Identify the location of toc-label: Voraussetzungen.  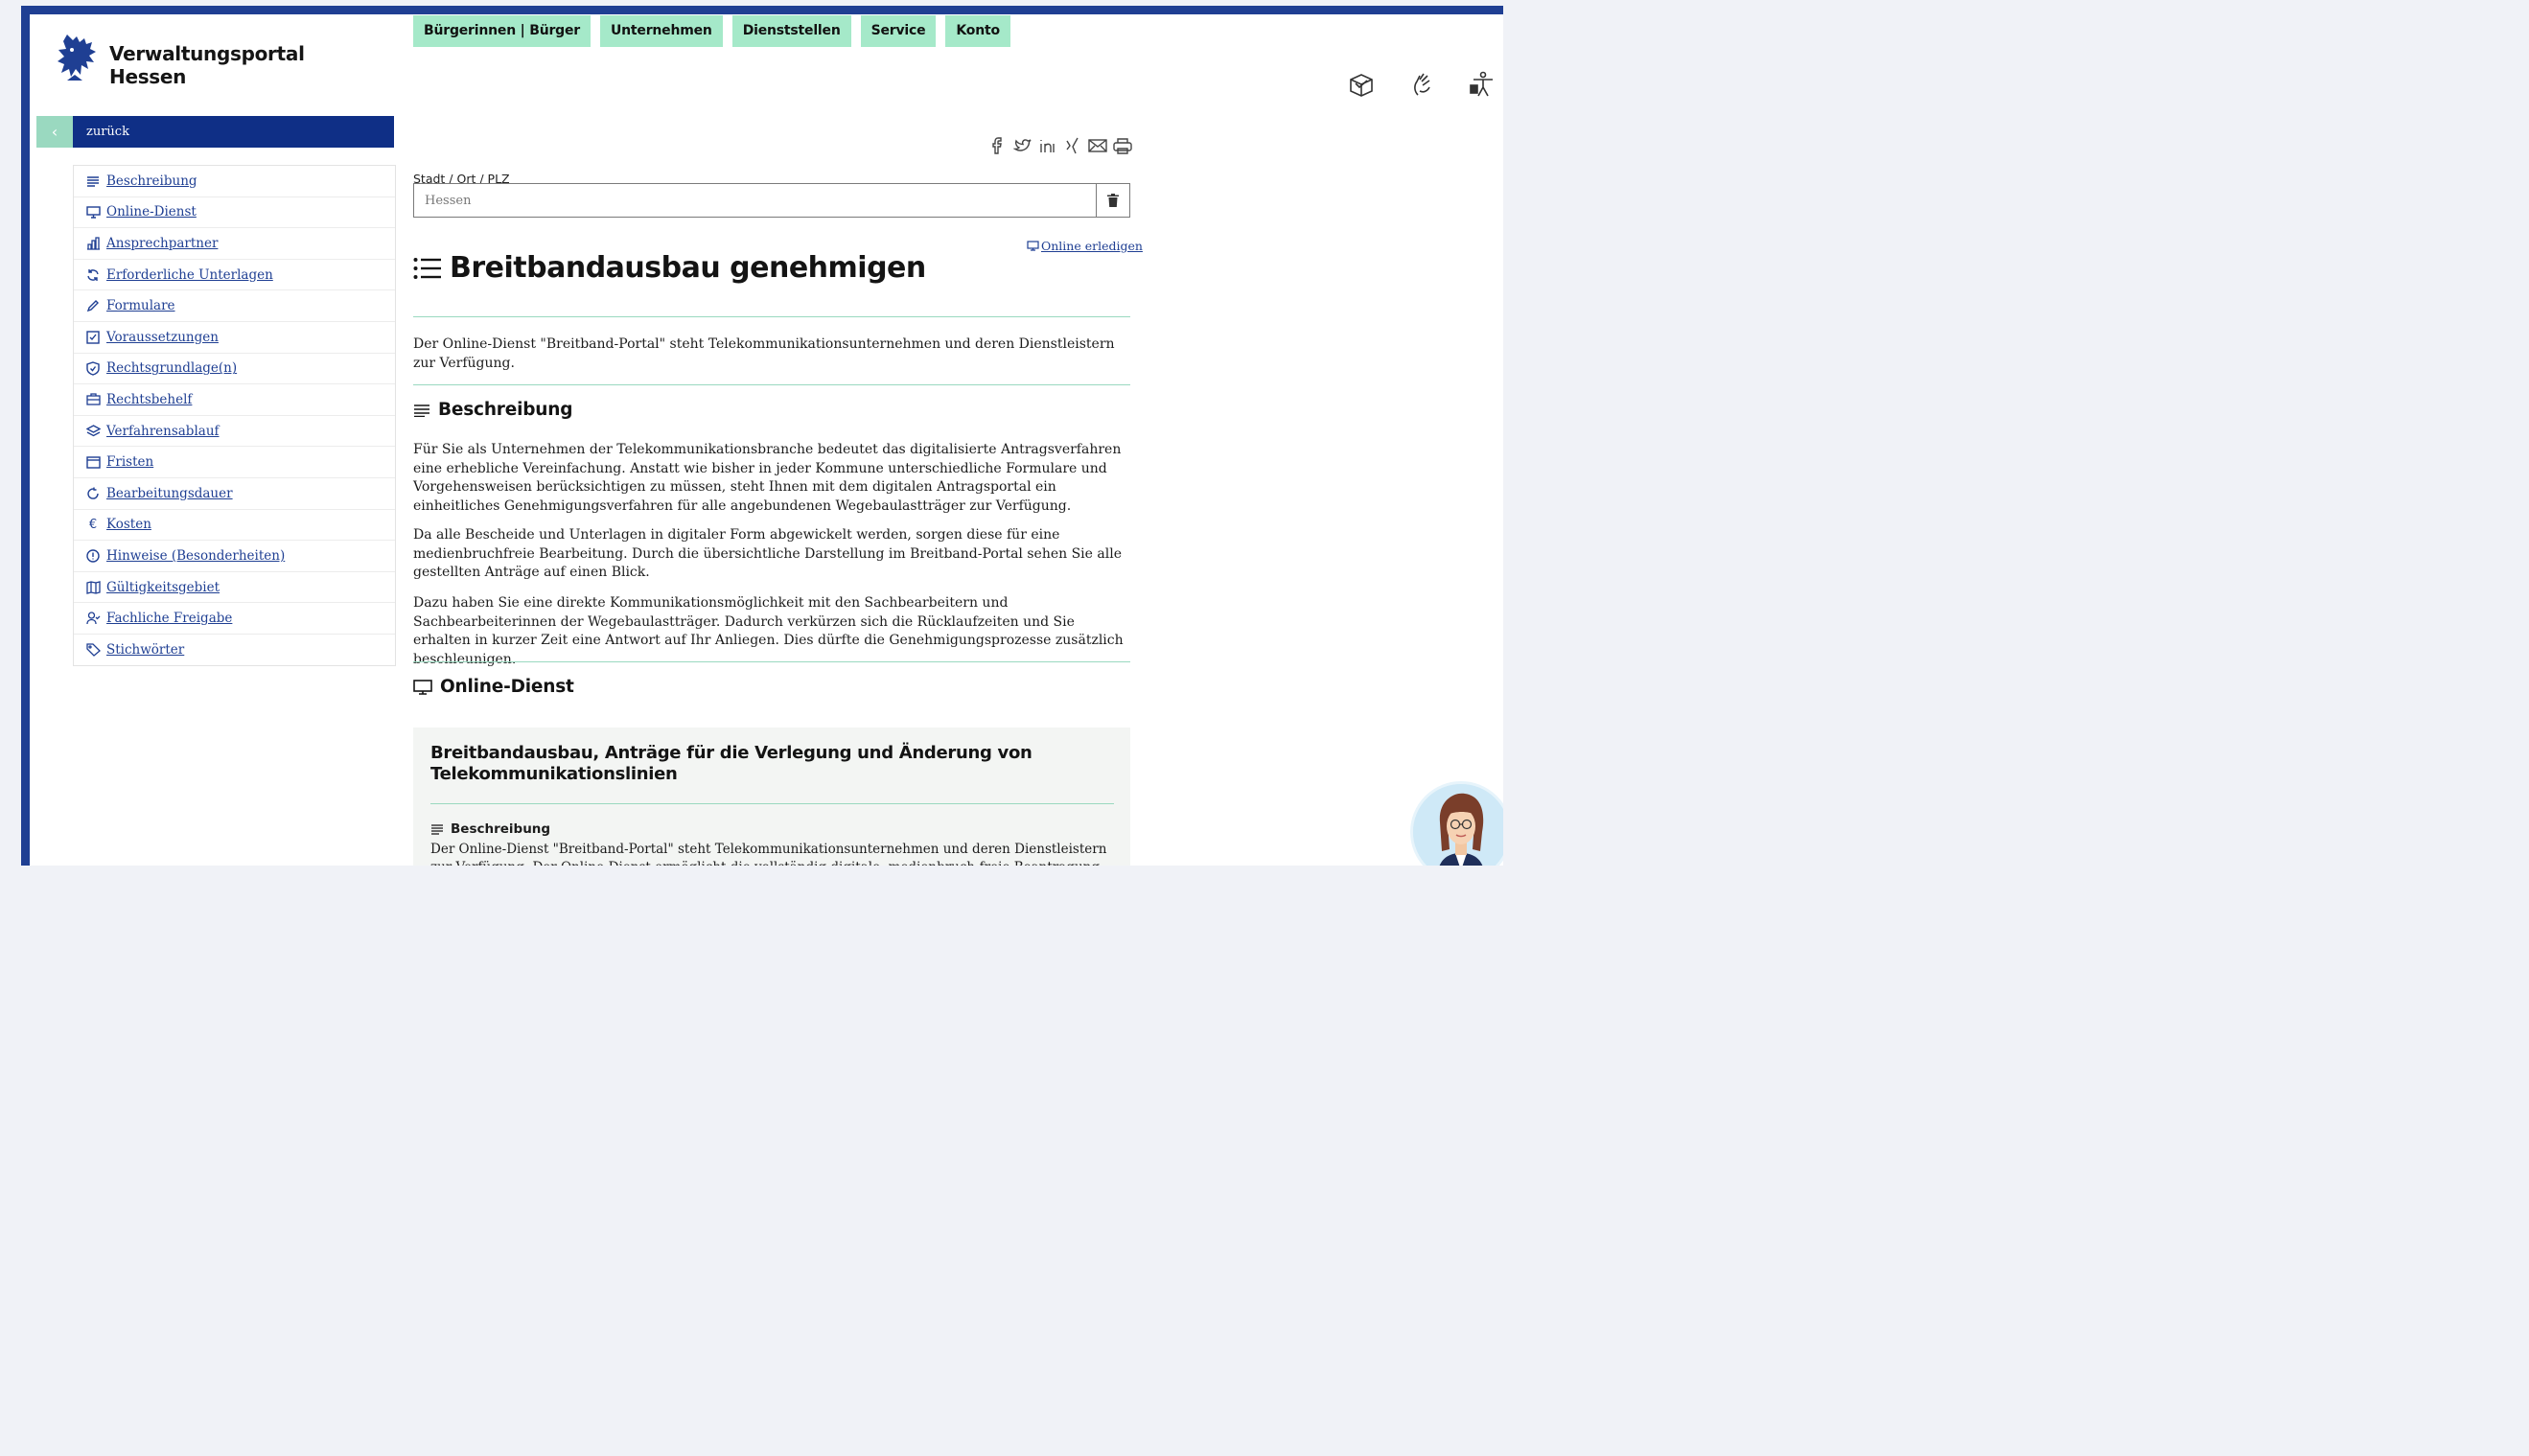
(162, 337).